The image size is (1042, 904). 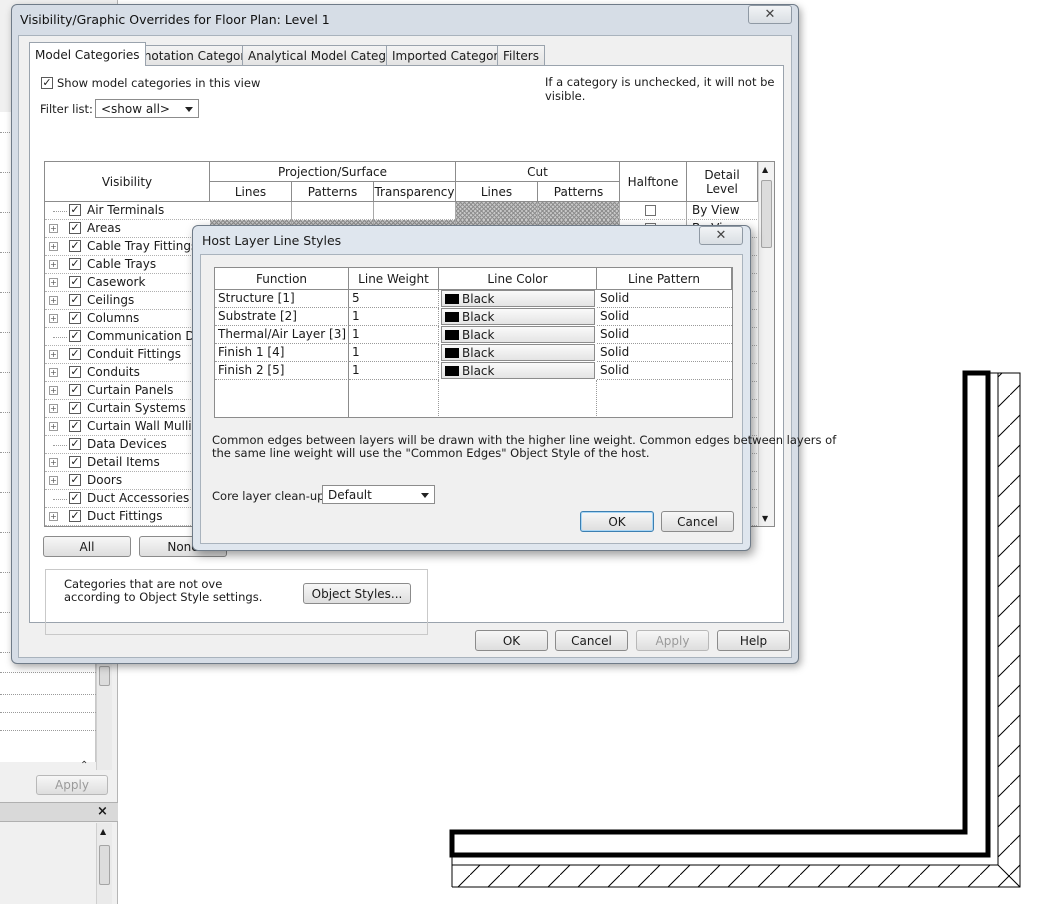 I want to click on apply-button: Apply, so click(x=672, y=640).